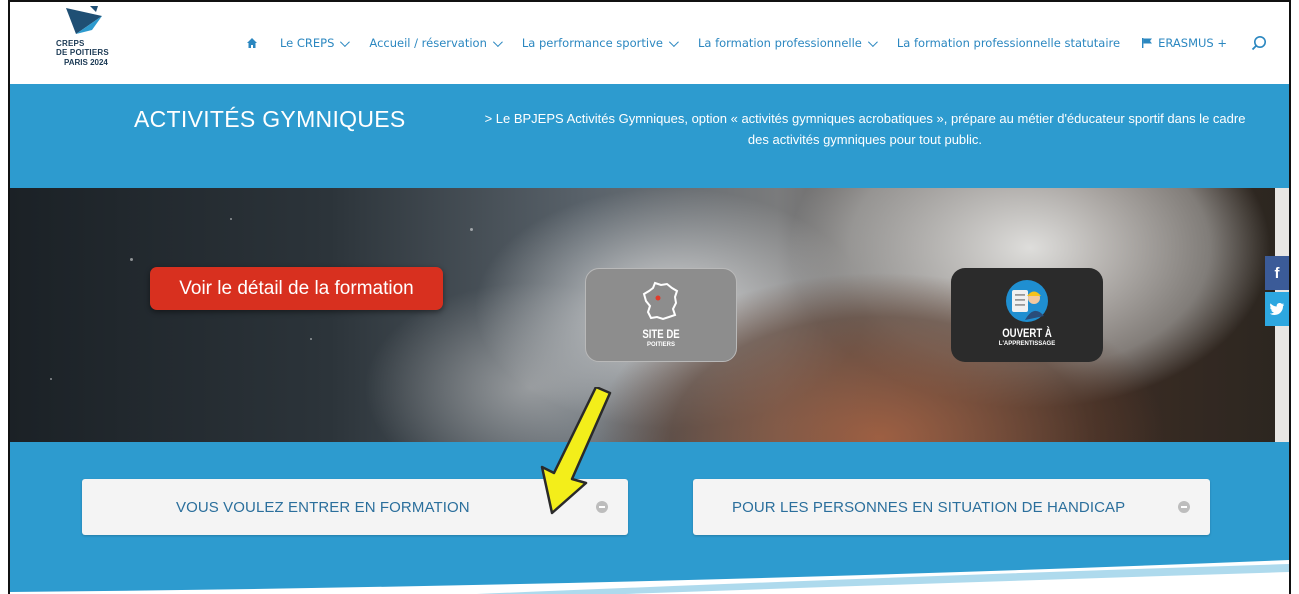 The width and height of the screenshot is (1299, 594). I want to click on facebook-share-button: f, so click(1277, 273).